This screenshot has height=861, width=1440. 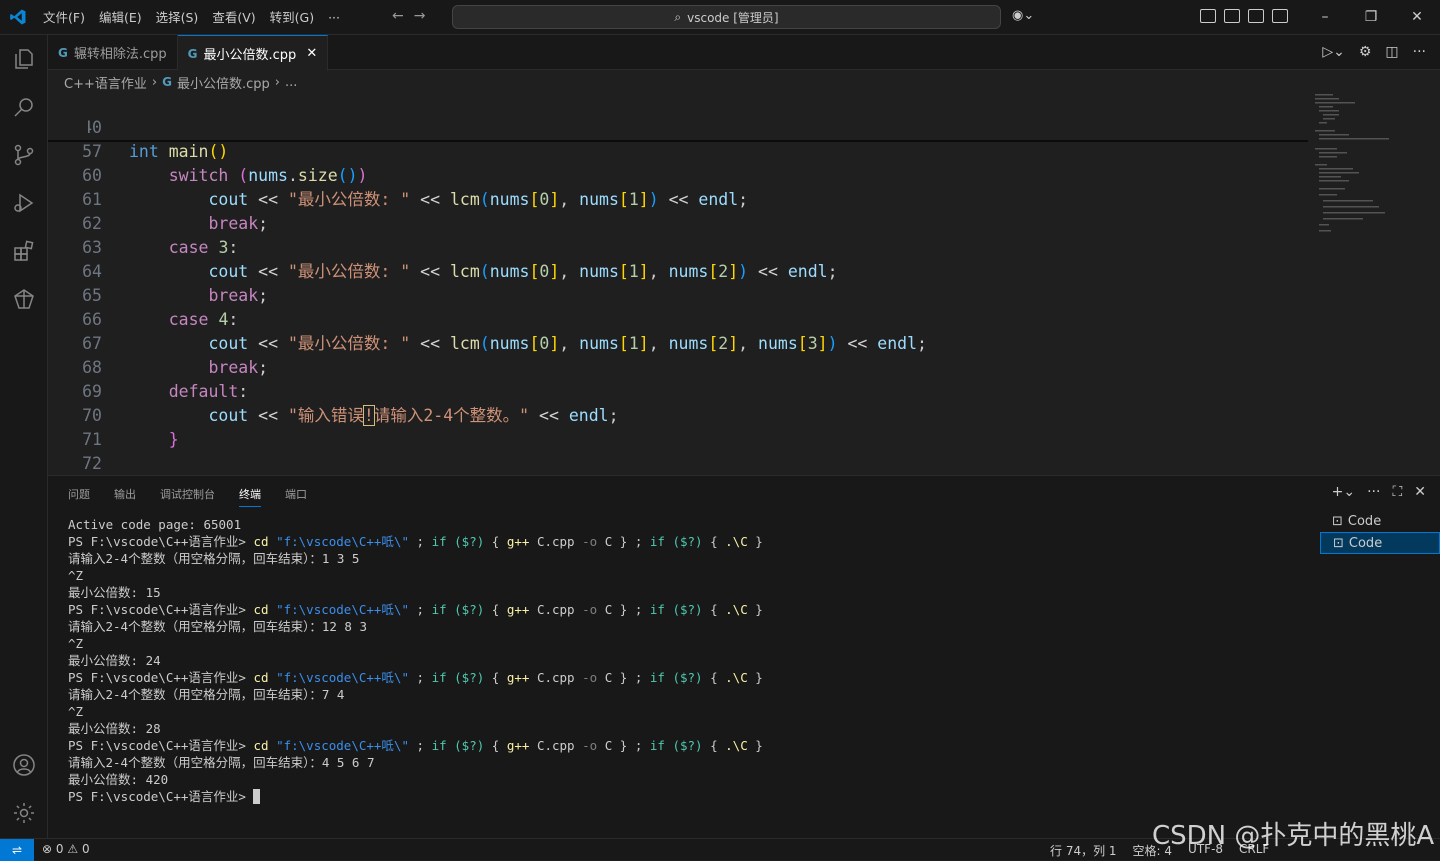 What do you see at coordinates (464, 343) in the screenshot?
I see `code-token: lcm` at bounding box center [464, 343].